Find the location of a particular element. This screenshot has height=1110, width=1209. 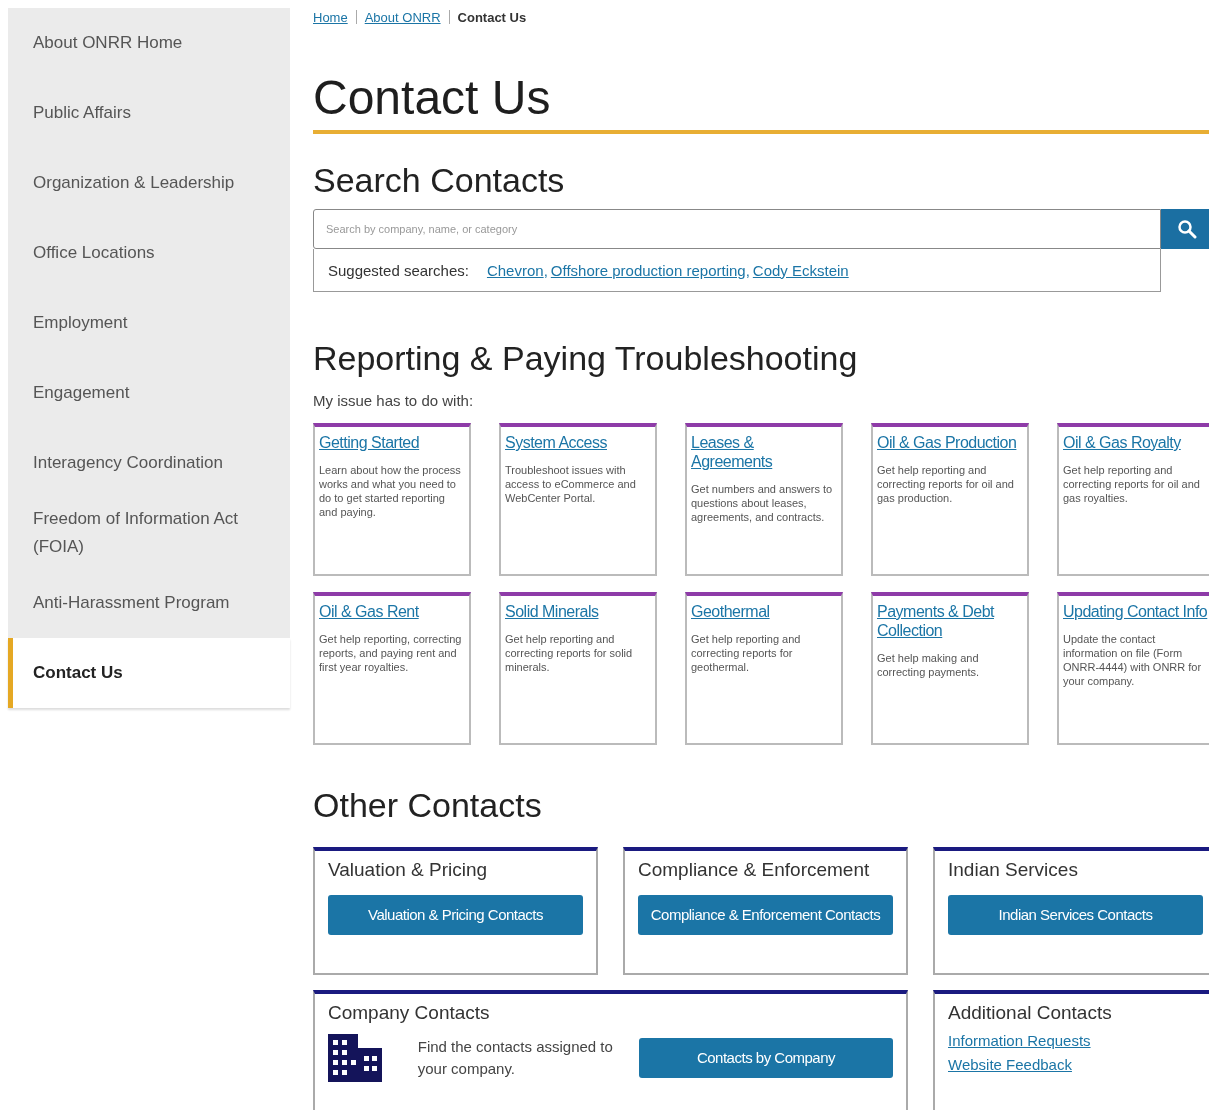

sidebar-item: About ONRR Home is located at coordinates (149, 43).